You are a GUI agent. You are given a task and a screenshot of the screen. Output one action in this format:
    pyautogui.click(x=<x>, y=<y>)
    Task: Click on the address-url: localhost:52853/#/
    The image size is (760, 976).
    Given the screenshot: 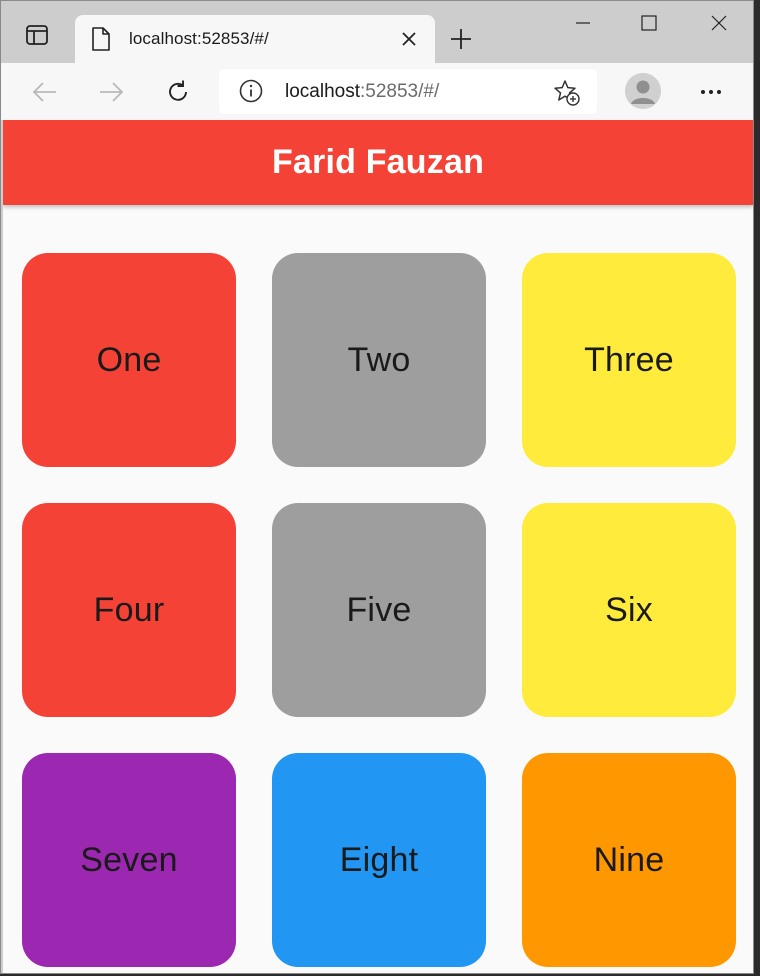 What is the action you would take?
    pyautogui.click(x=362, y=92)
    